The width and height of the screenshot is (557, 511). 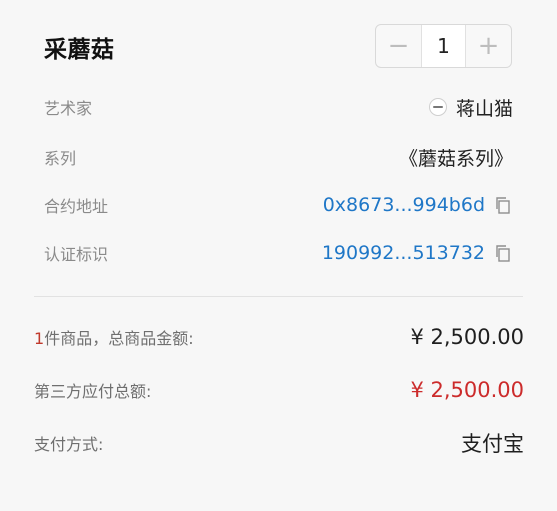 What do you see at coordinates (69, 444) in the screenshot?
I see `payment-method-label: 支付方式:` at bounding box center [69, 444].